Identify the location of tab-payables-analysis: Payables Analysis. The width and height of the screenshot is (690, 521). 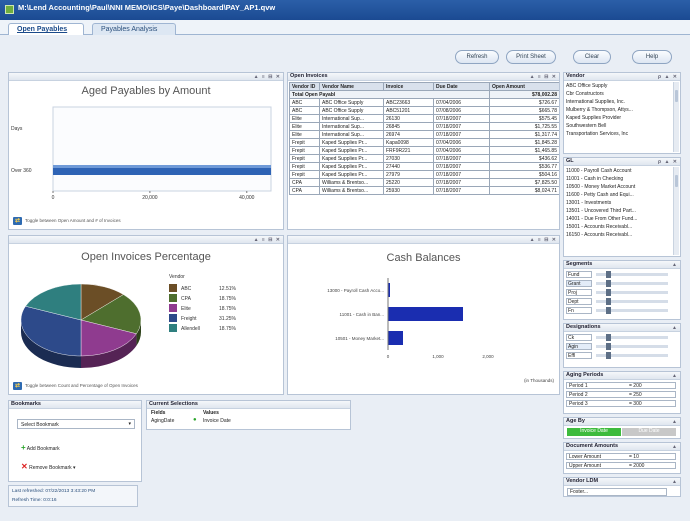
(134, 29).